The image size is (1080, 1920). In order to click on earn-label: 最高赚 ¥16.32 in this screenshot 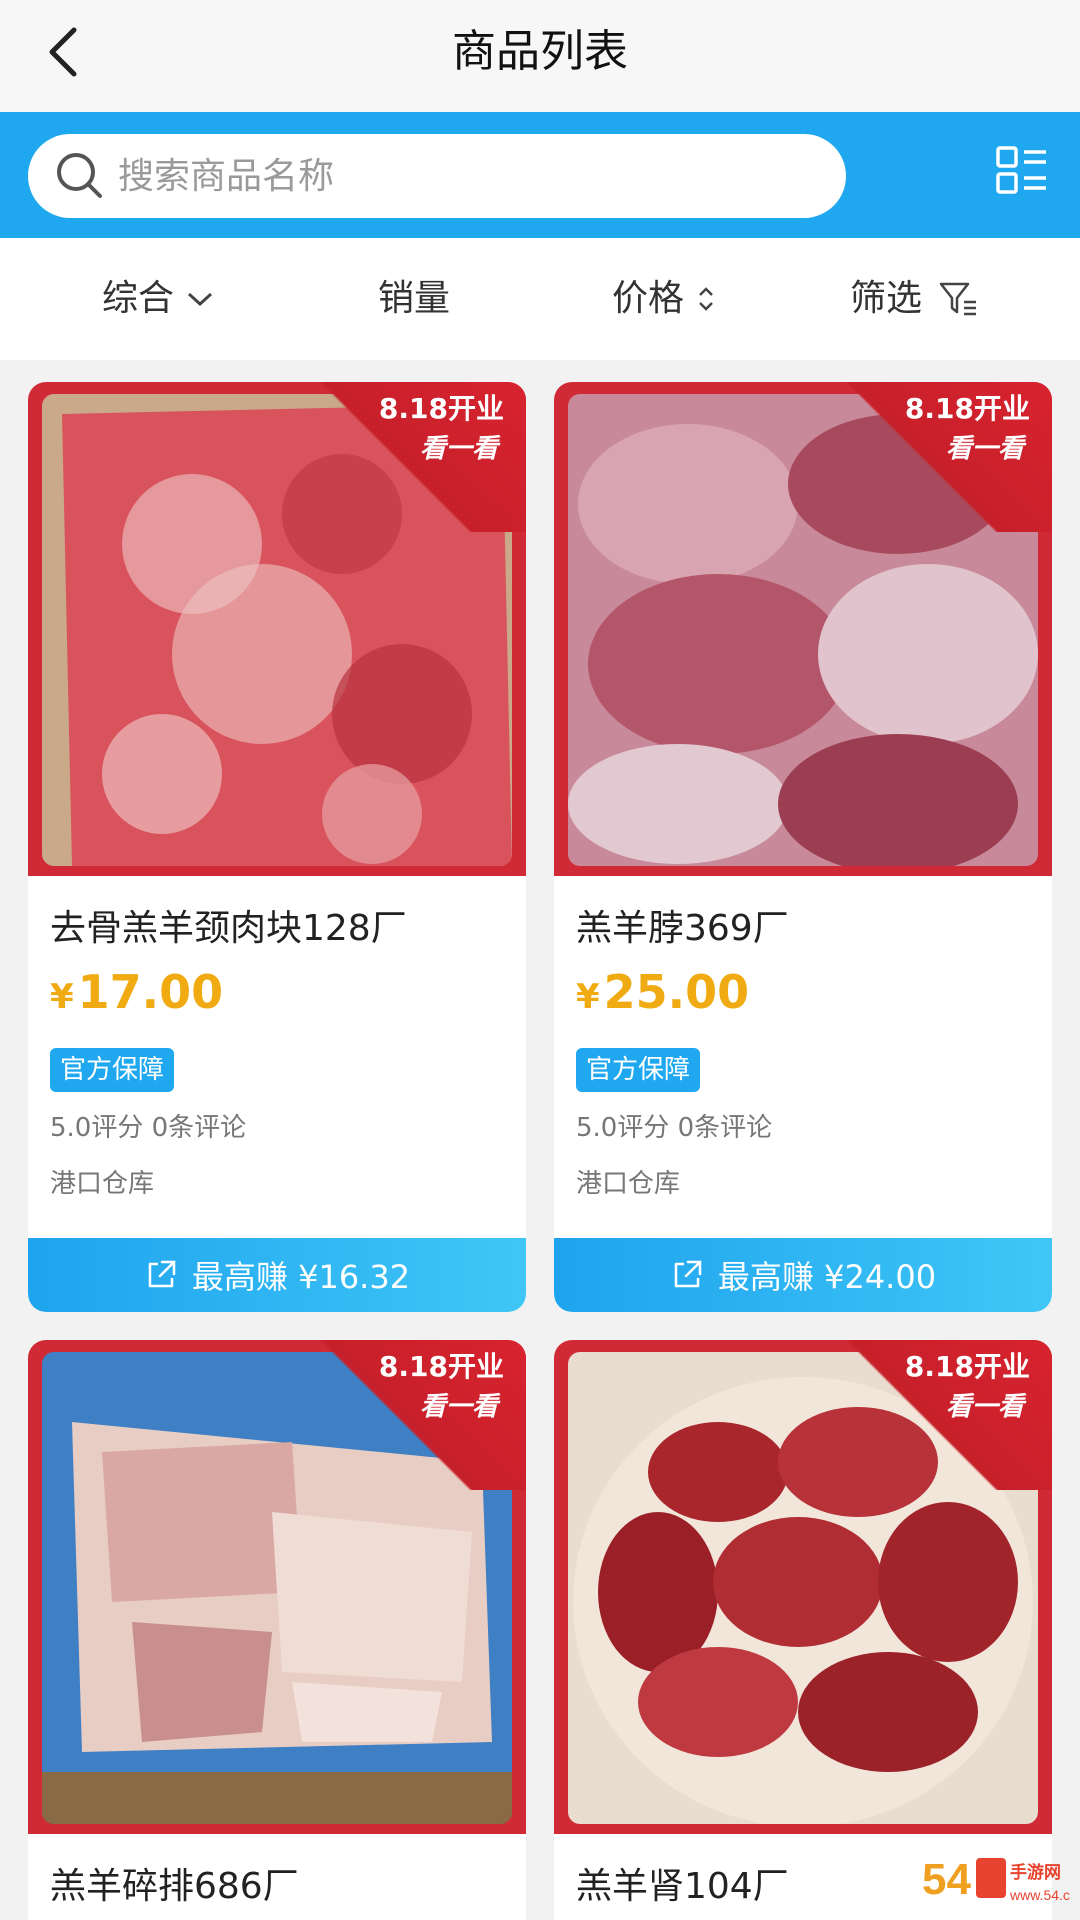, I will do `click(301, 1277)`.